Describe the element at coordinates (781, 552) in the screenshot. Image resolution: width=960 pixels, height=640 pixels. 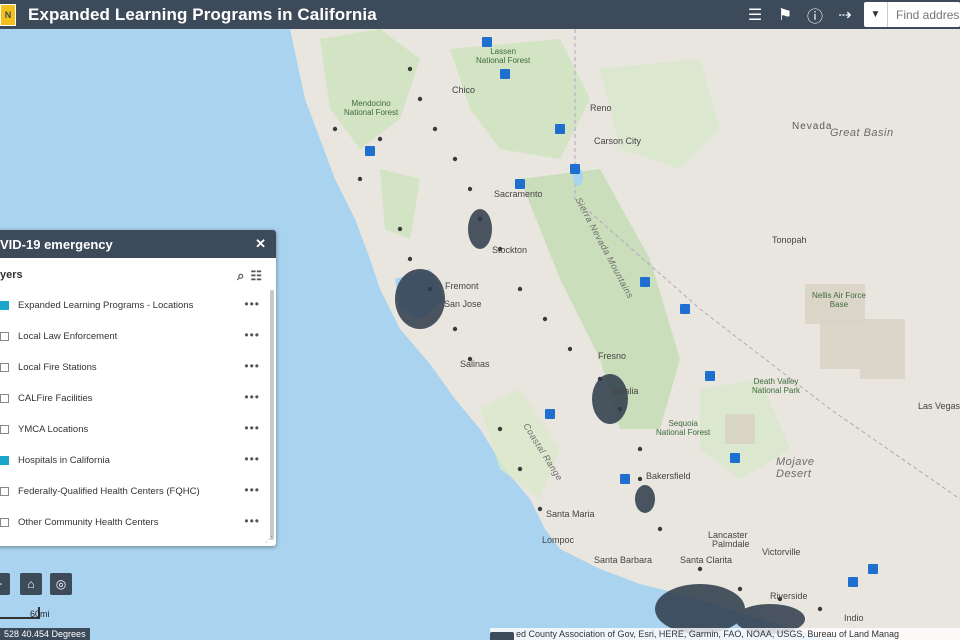
I see `place-label: Victorville` at that location.